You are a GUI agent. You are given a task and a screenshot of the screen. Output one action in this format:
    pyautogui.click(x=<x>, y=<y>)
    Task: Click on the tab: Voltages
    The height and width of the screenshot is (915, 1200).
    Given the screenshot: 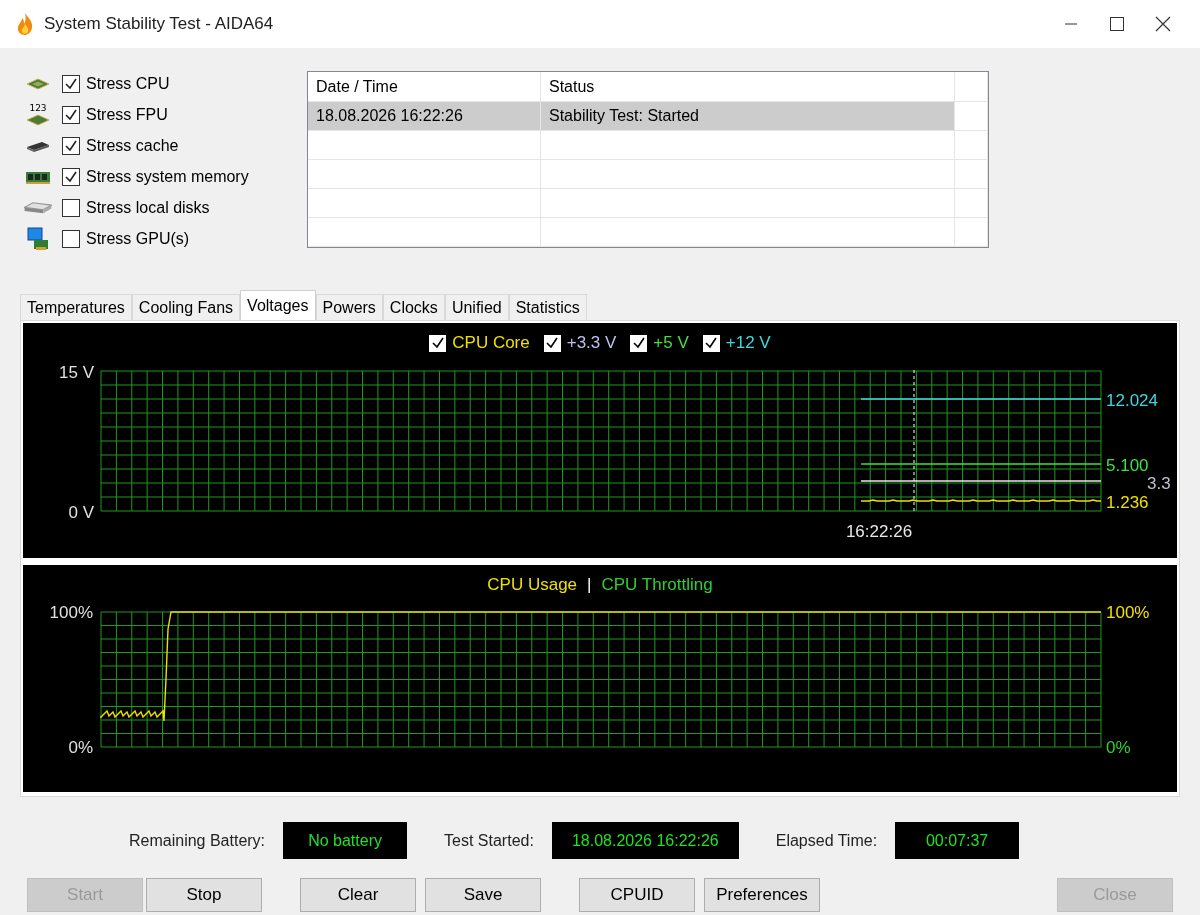 What is the action you would take?
    pyautogui.click(x=278, y=305)
    